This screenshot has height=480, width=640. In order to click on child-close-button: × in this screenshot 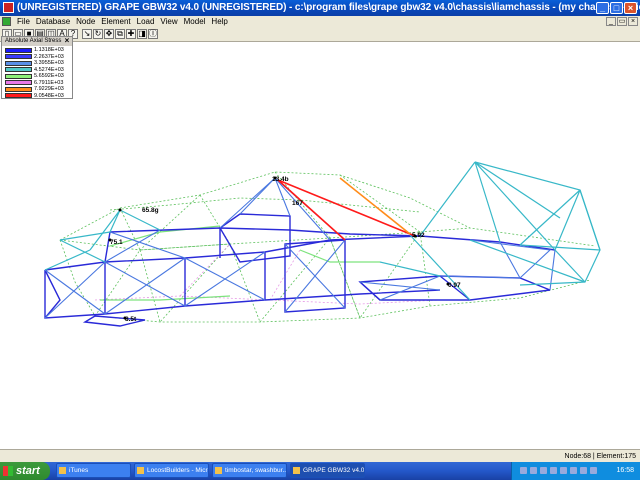, I will do `click(633, 21)`.